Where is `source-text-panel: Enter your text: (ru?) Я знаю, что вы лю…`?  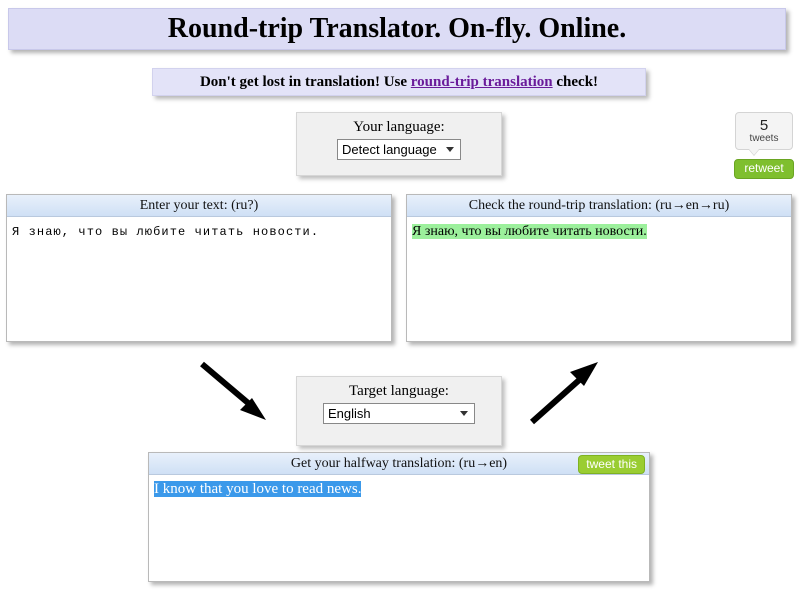 source-text-panel: Enter your text: (ru?) Я знаю, что вы лю… is located at coordinates (199, 268).